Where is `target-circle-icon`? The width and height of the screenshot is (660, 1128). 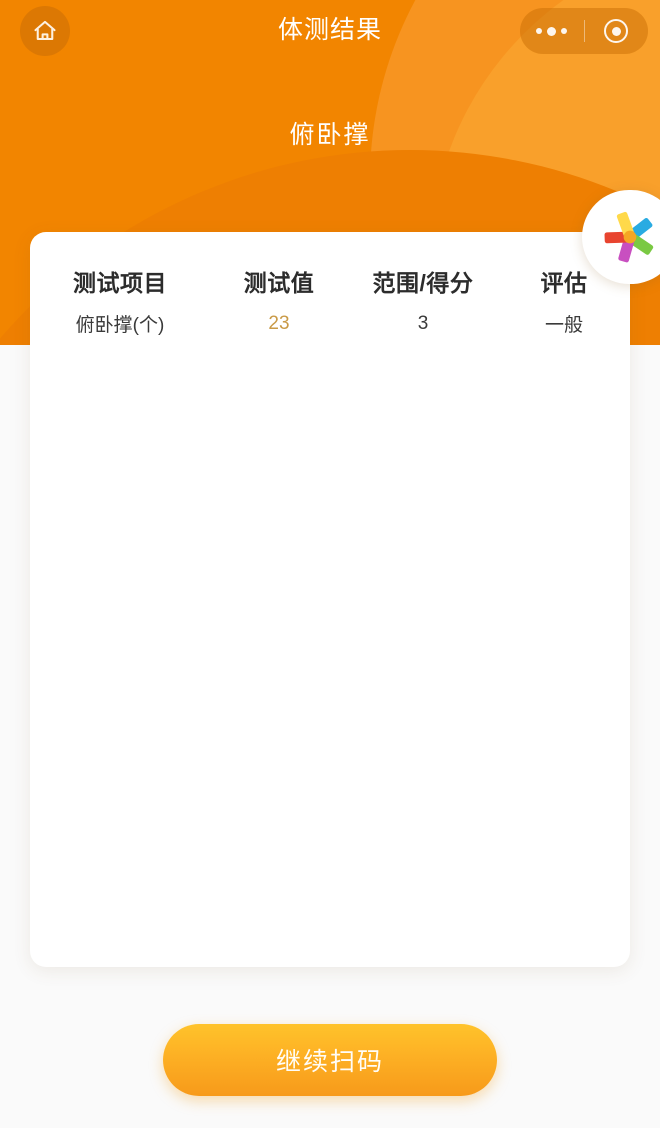
target-circle-icon is located at coordinates (617, 31).